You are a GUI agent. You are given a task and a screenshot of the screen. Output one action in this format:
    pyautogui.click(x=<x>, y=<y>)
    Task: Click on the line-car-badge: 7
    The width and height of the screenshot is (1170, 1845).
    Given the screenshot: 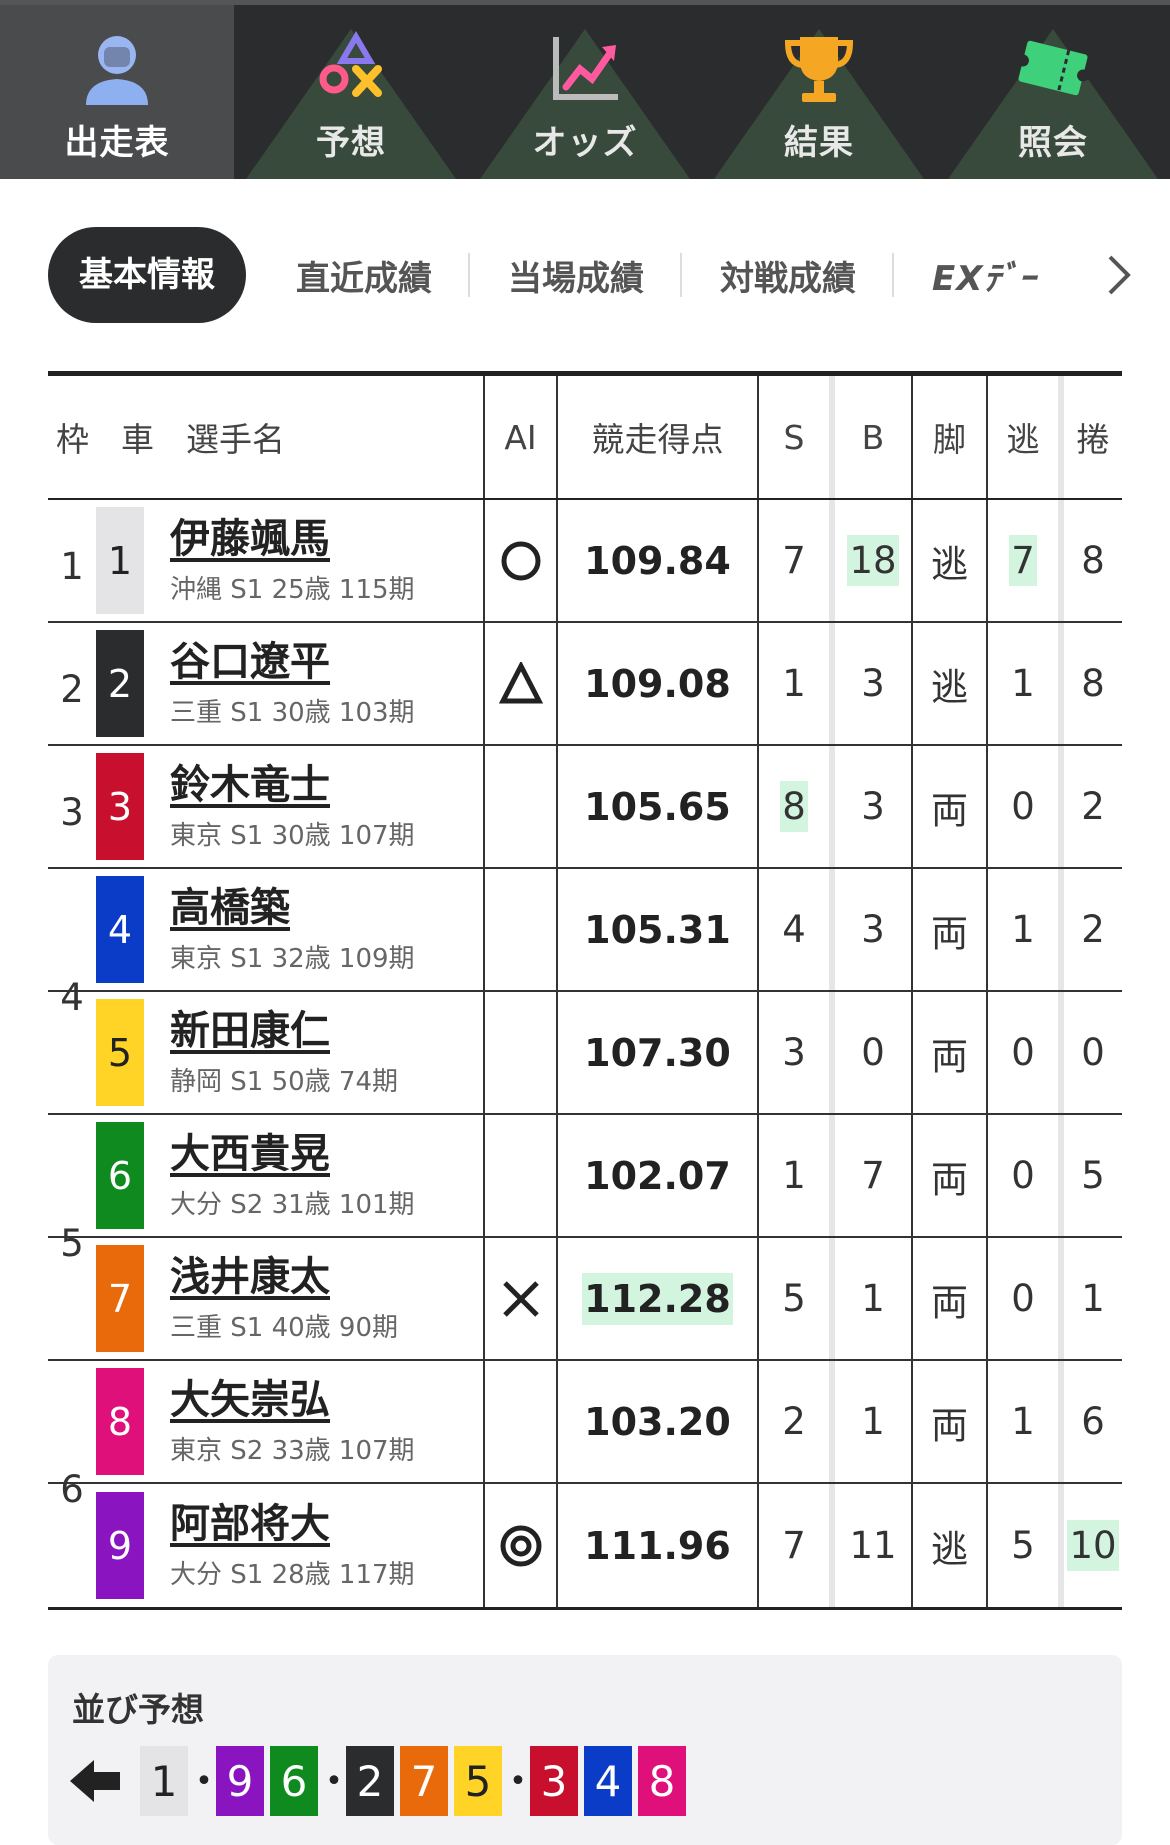 What is the action you would take?
    pyautogui.click(x=424, y=1781)
    